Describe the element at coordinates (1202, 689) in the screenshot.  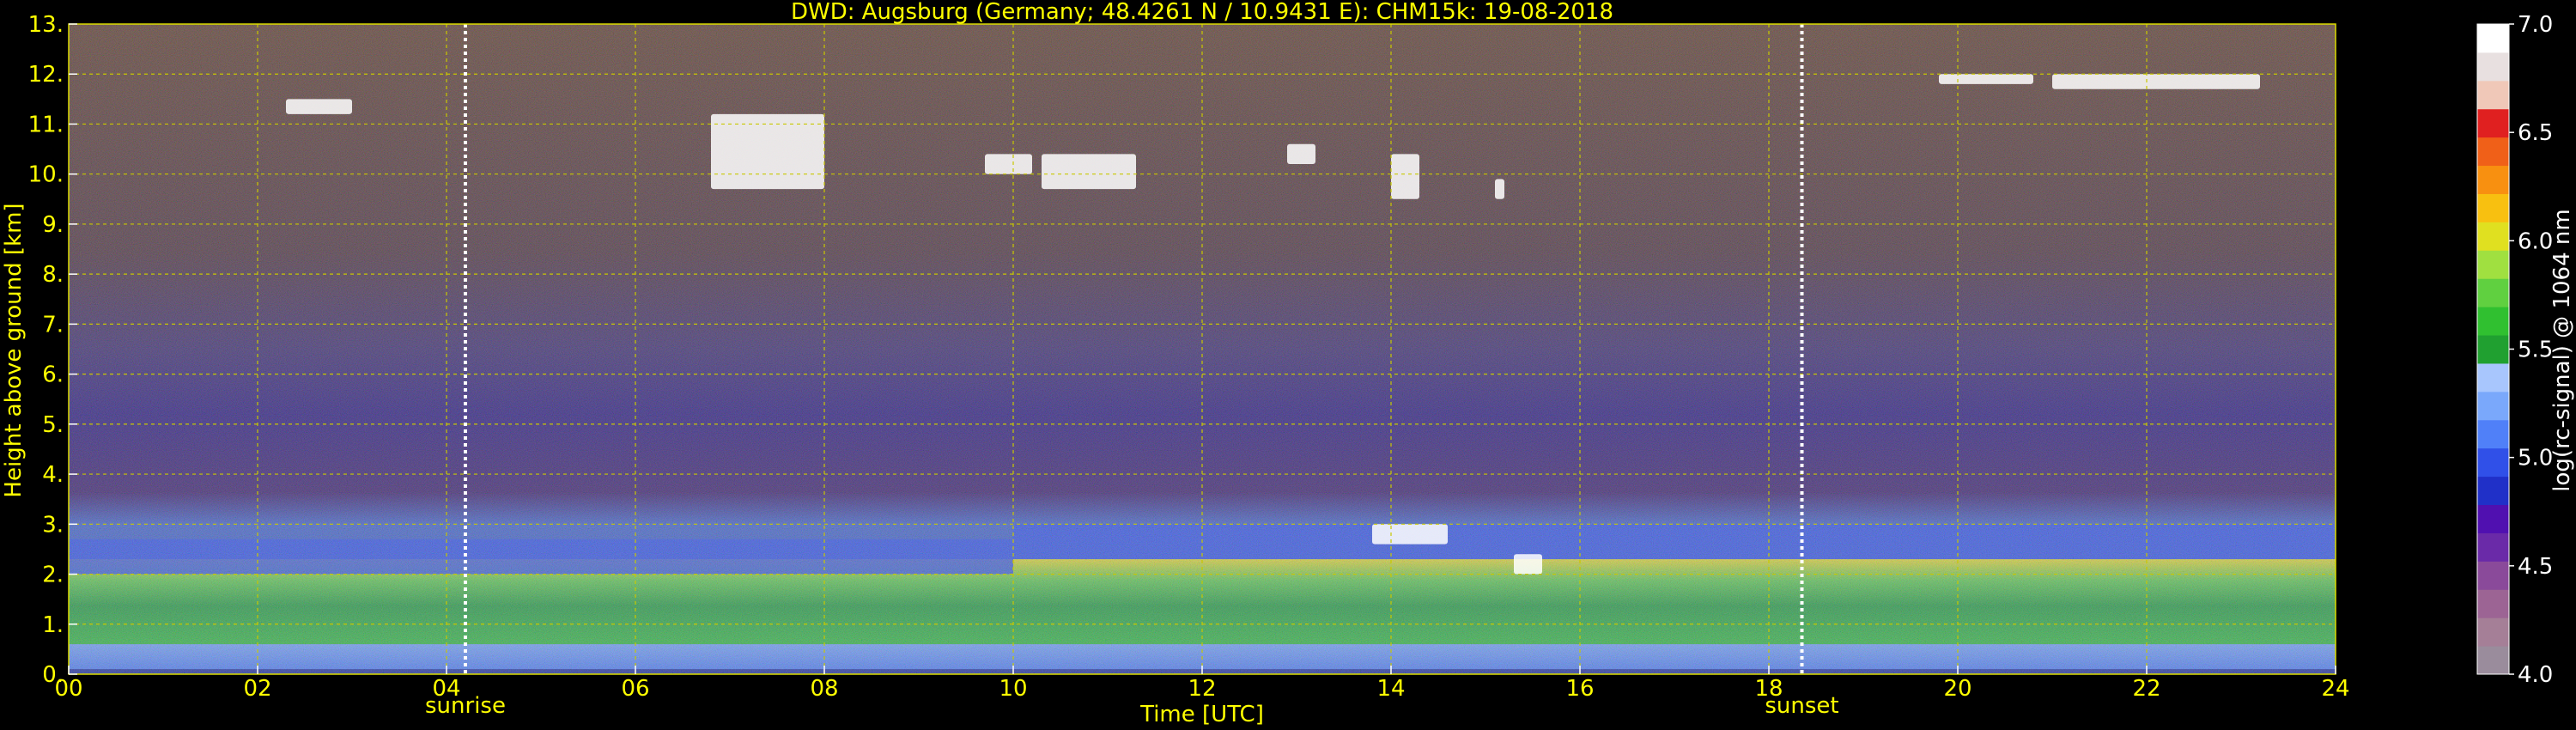
I see `x-tick-label-6: 12` at that location.